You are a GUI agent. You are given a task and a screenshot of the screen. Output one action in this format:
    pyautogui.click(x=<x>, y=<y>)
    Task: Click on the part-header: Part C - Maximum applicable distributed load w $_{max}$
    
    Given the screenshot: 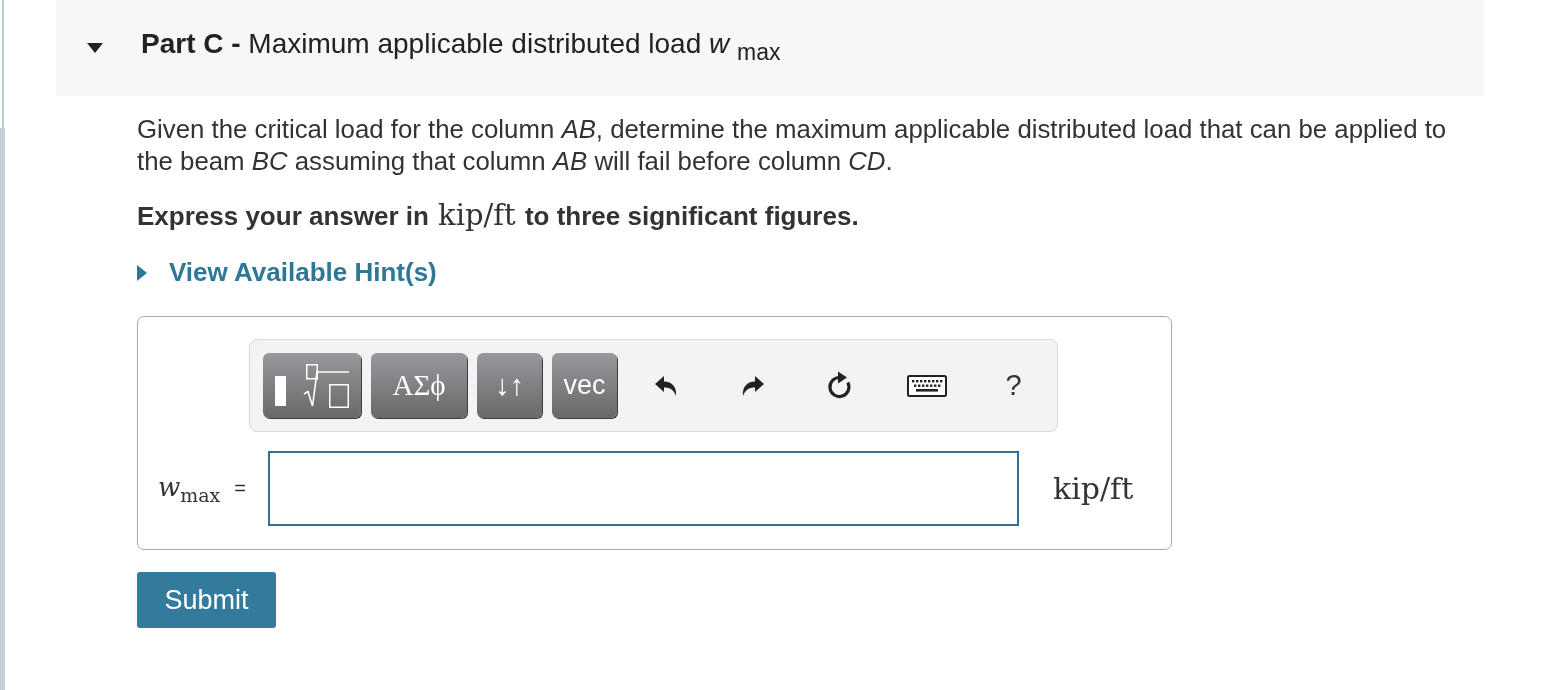 What is the action you would take?
    pyautogui.click(x=770, y=48)
    